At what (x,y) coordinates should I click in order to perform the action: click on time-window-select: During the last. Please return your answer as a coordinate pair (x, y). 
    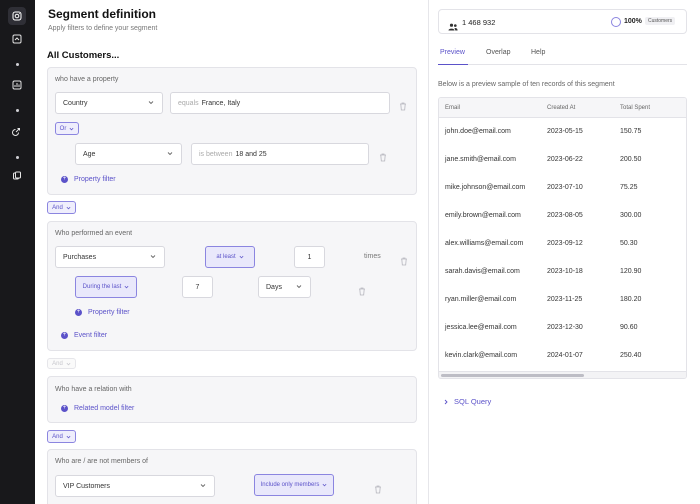
    Looking at the image, I should click on (106, 287).